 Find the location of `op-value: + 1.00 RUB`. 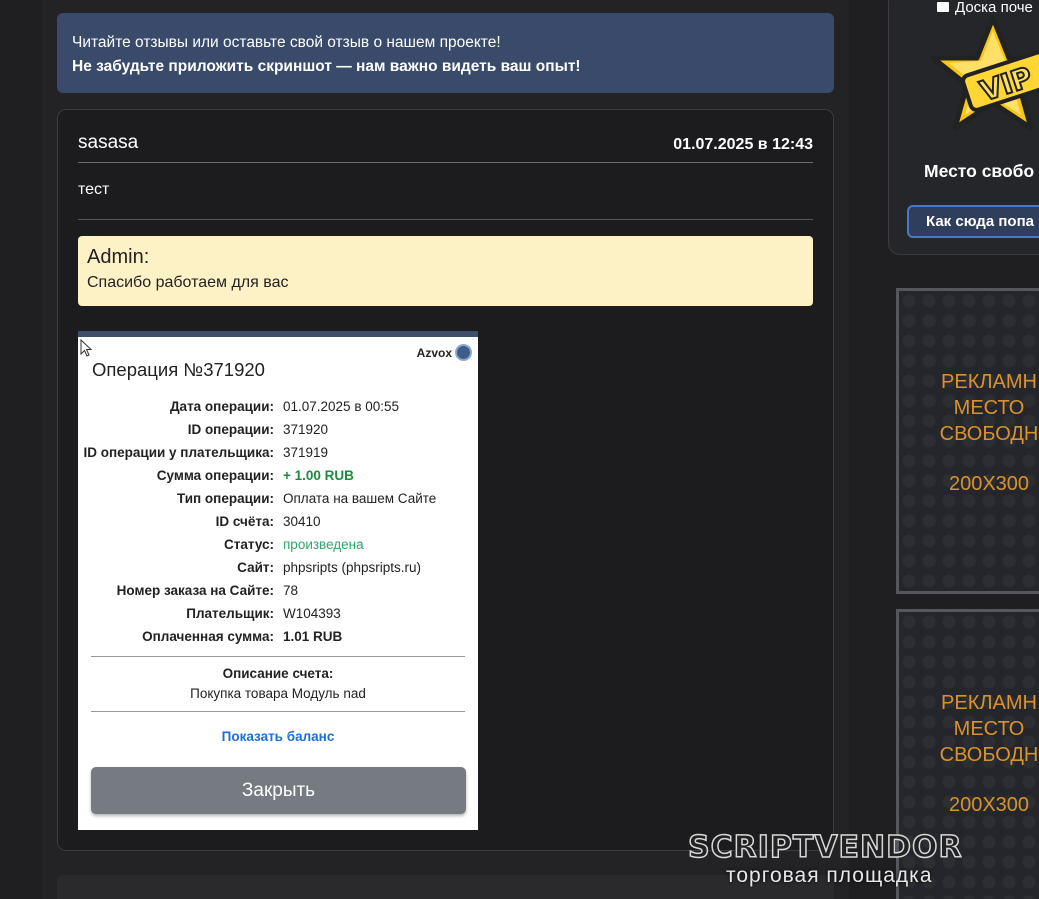

op-value: + 1.00 RUB is located at coordinates (318, 475).